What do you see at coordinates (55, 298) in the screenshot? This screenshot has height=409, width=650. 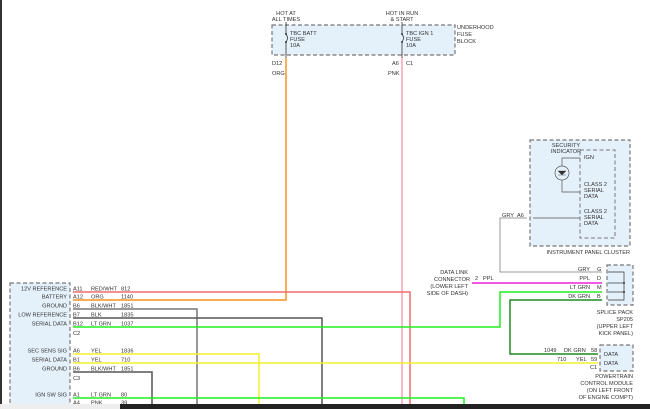 I see `module-pin-label: BATTERY` at bounding box center [55, 298].